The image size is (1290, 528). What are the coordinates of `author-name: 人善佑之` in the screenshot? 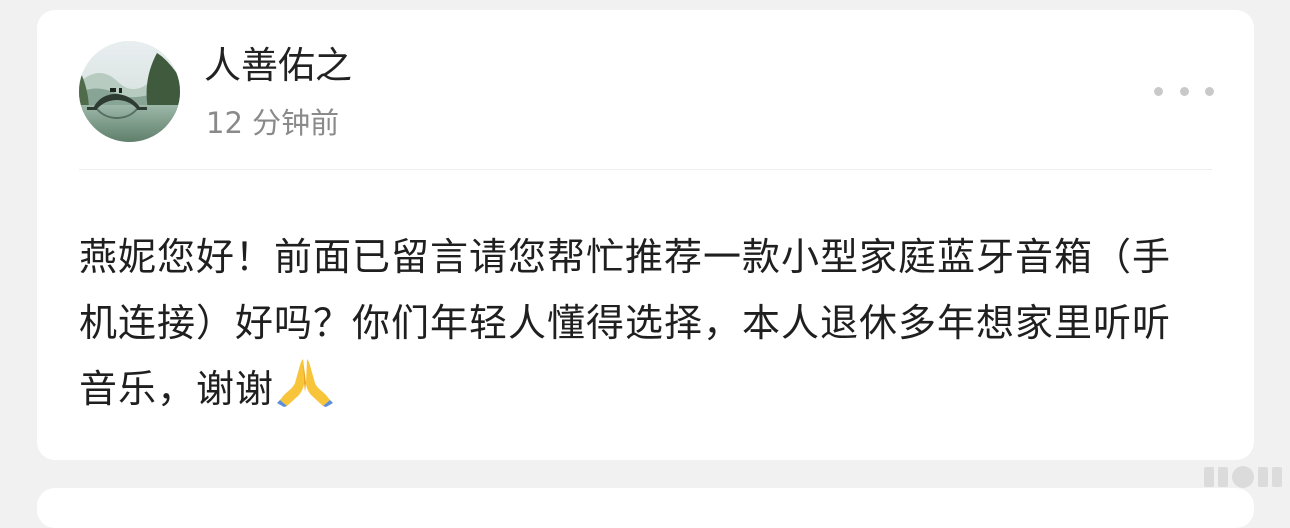 It's located at (278, 66).